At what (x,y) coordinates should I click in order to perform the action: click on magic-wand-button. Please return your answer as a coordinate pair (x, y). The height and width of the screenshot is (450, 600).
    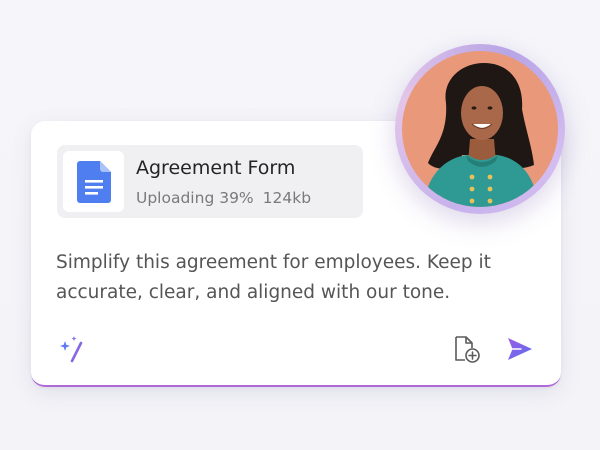
    Looking at the image, I should click on (73, 349).